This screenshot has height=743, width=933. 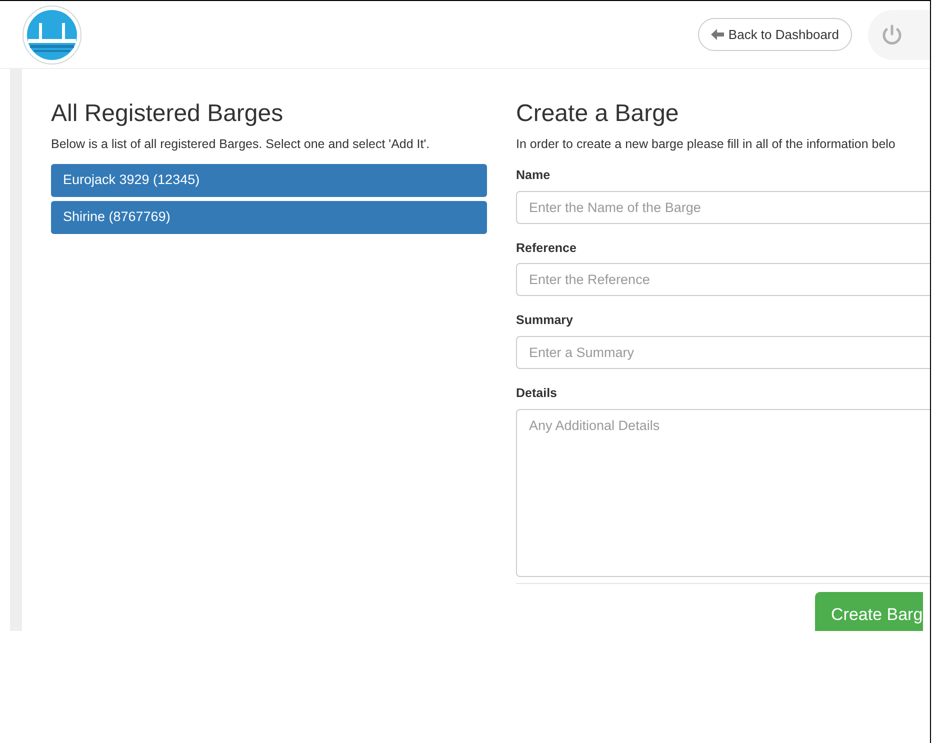 What do you see at coordinates (241, 144) in the screenshot?
I see `barges-intro: Below is a list of all registered Barges. Select one and select 'Add It'.` at bounding box center [241, 144].